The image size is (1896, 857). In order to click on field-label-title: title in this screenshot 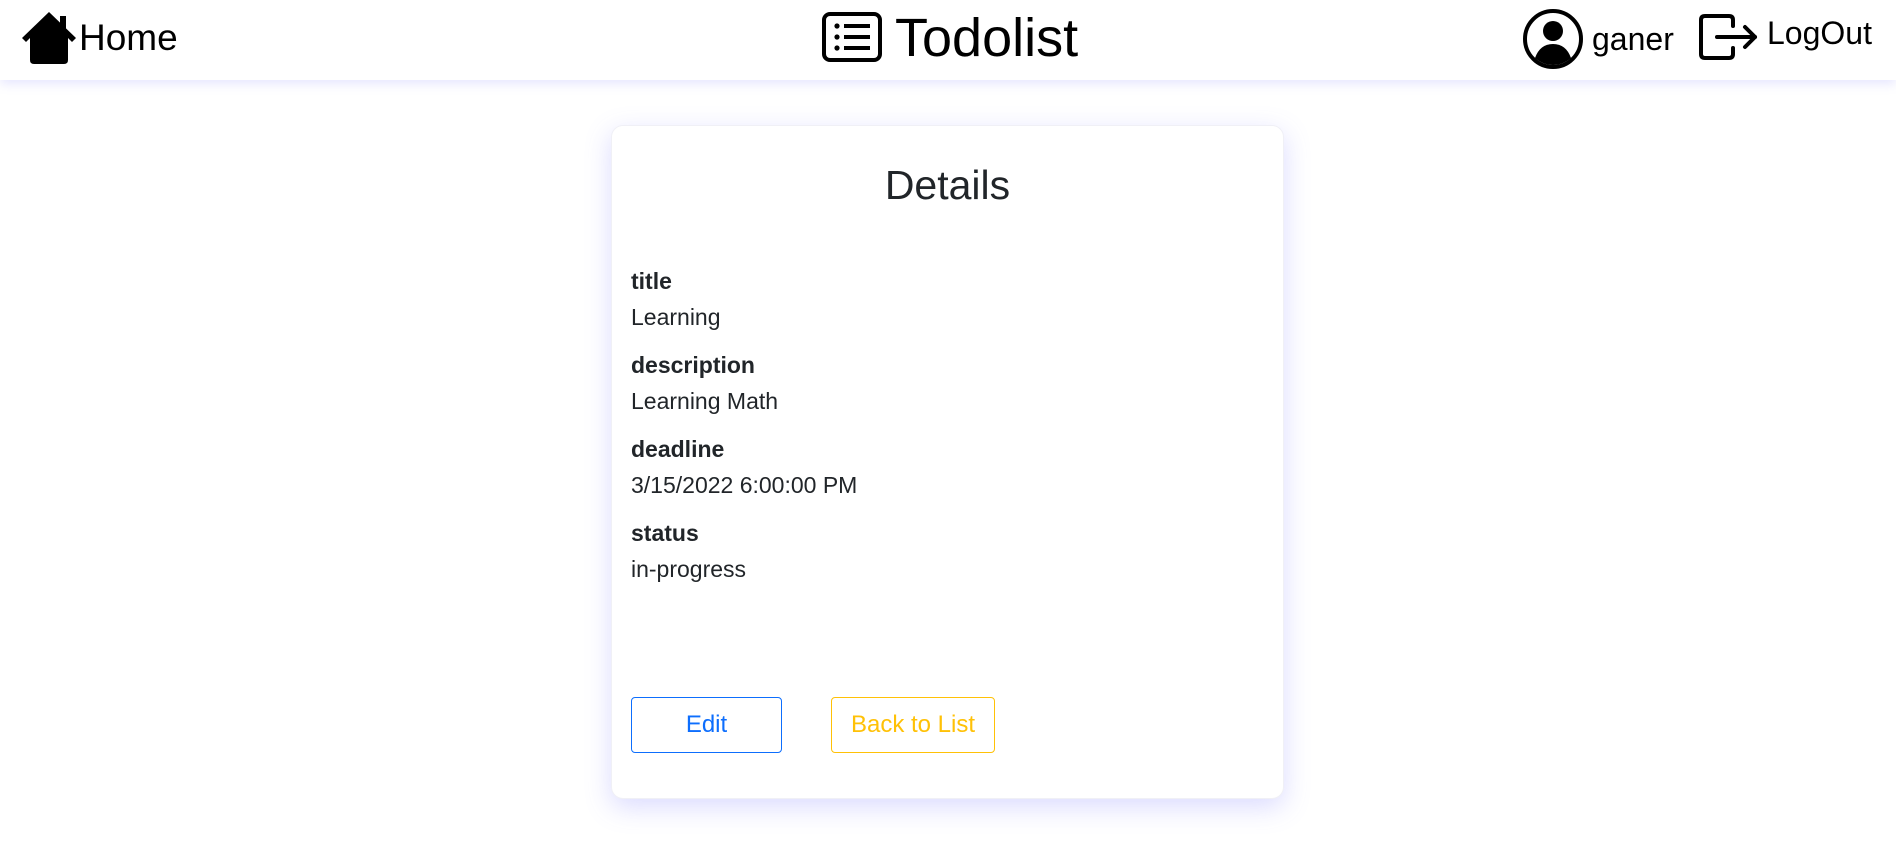, I will do `click(651, 281)`.